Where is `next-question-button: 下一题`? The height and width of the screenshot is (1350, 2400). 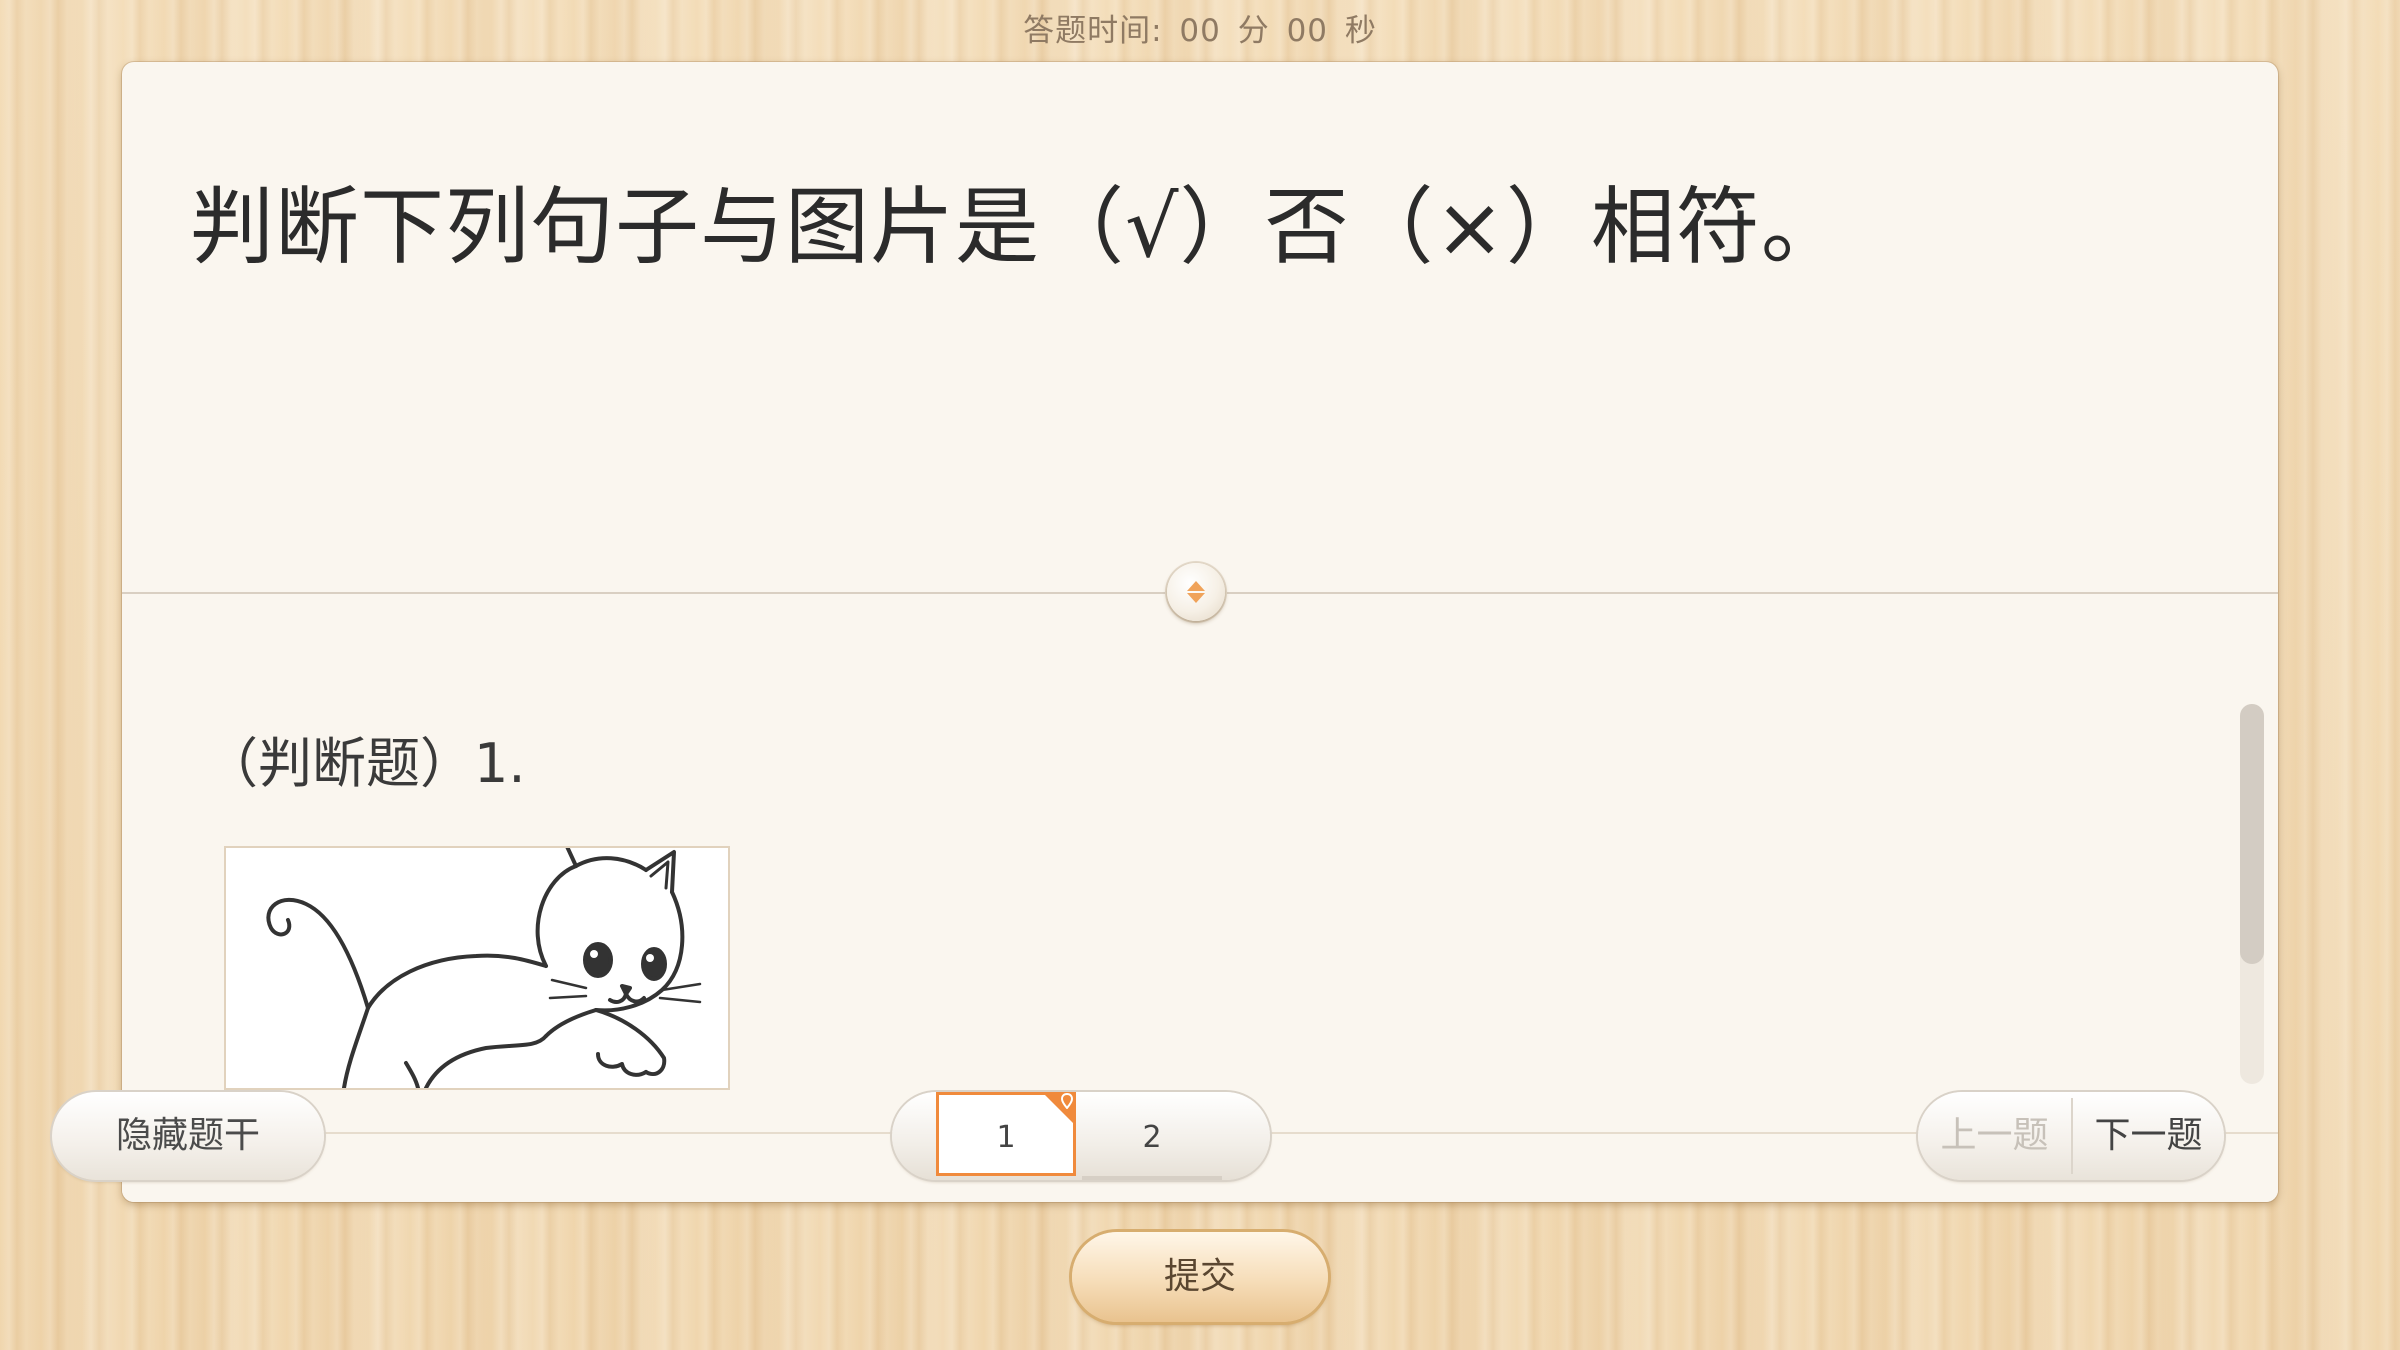
next-question-button: 下一题 is located at coordinates (2148, 1136).